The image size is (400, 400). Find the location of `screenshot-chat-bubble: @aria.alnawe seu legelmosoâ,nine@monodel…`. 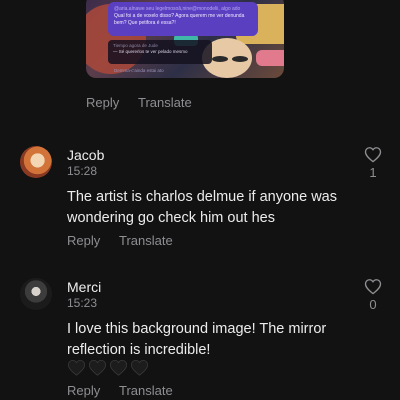

screenshot-chat-bubble: @aria.alnawe seu legelmosoâ,nine@monodel… is located at coordinates (183, 19).